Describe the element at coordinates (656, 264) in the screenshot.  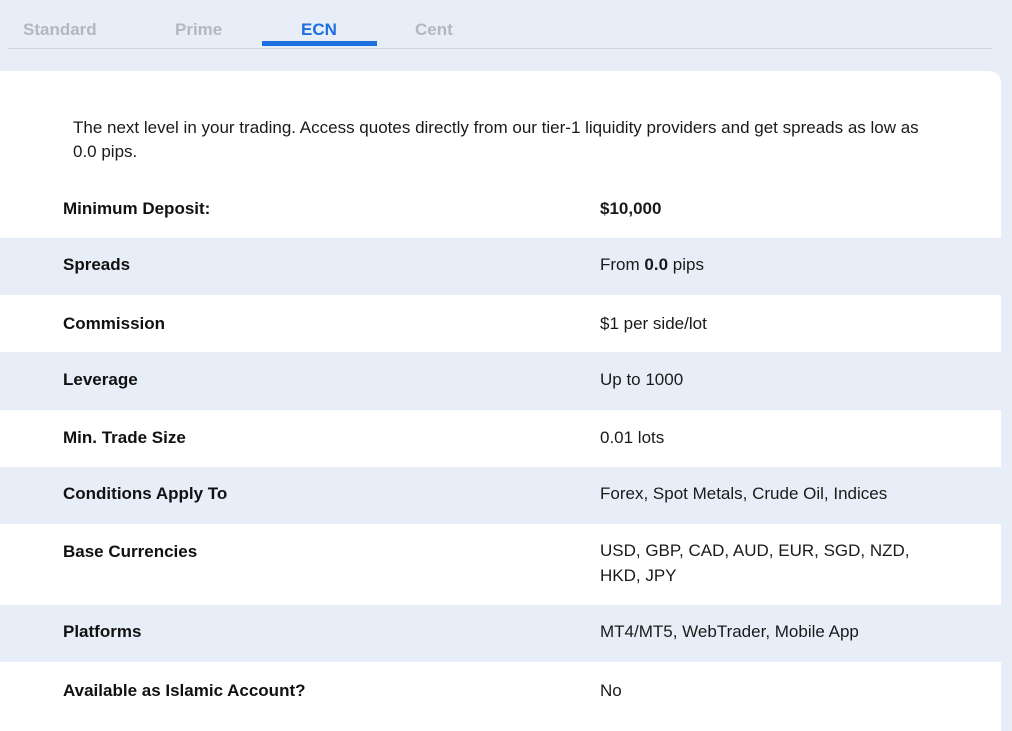
I see `spread-number: 0.0` at that location.